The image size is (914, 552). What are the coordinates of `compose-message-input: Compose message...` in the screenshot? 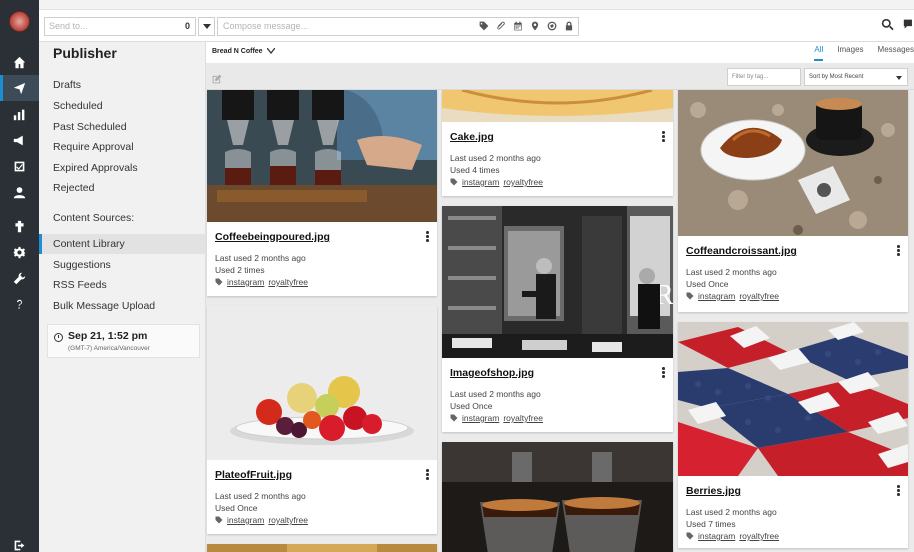 It's located at (398, 26).